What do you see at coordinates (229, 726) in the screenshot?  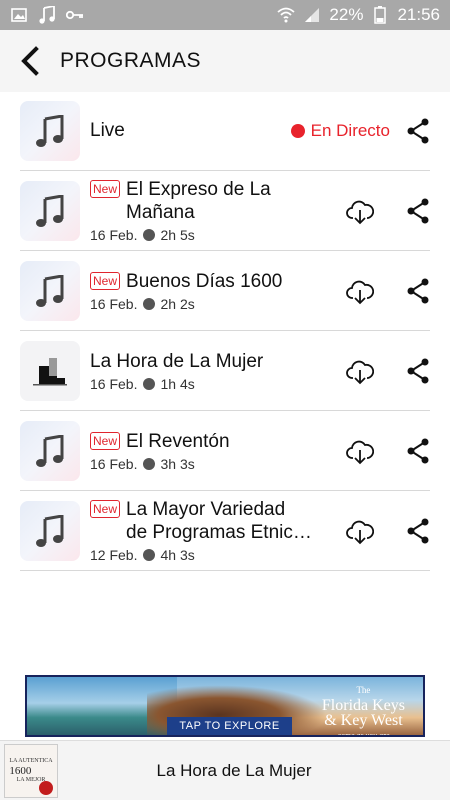 I see `ad-cta-button: TAP TO EXPLORE` at bounding box center [229, 726].